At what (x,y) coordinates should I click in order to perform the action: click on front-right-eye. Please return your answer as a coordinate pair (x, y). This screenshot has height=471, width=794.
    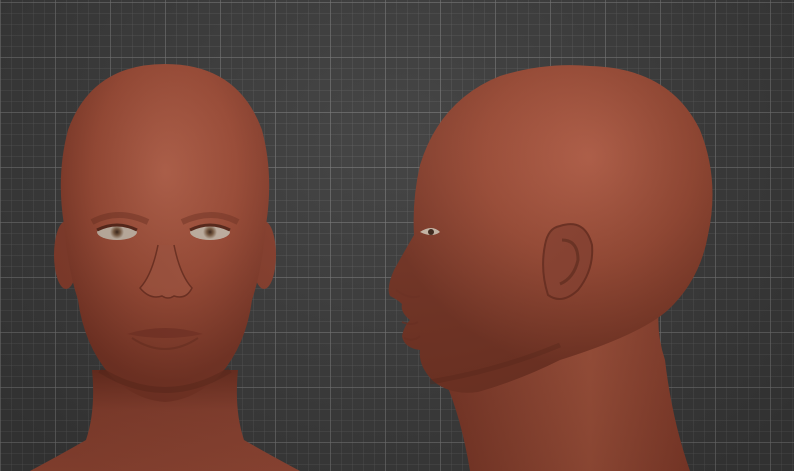
    Looking at the image, I should click on (210, 231).